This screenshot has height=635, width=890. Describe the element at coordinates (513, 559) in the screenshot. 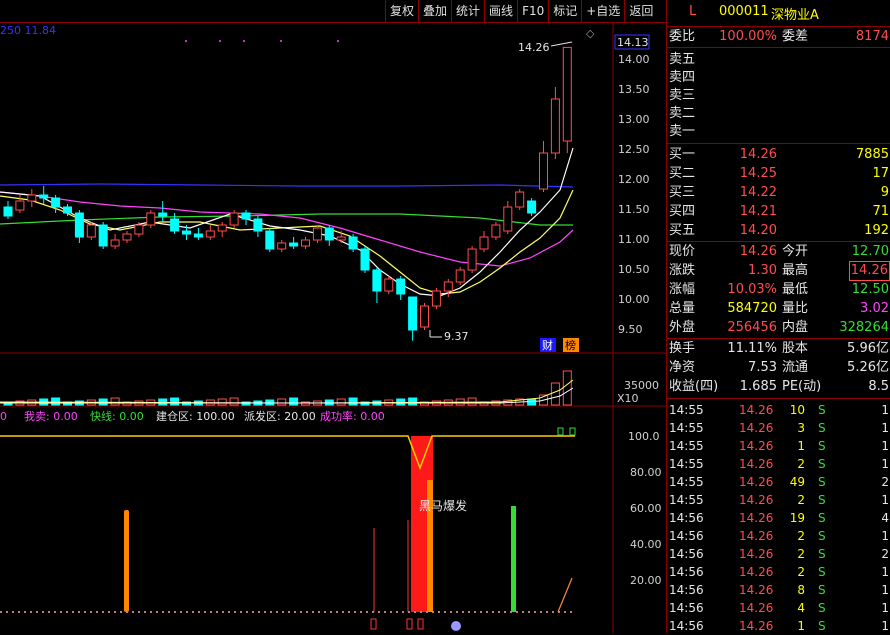

I see `signal-bar-green` at that location.